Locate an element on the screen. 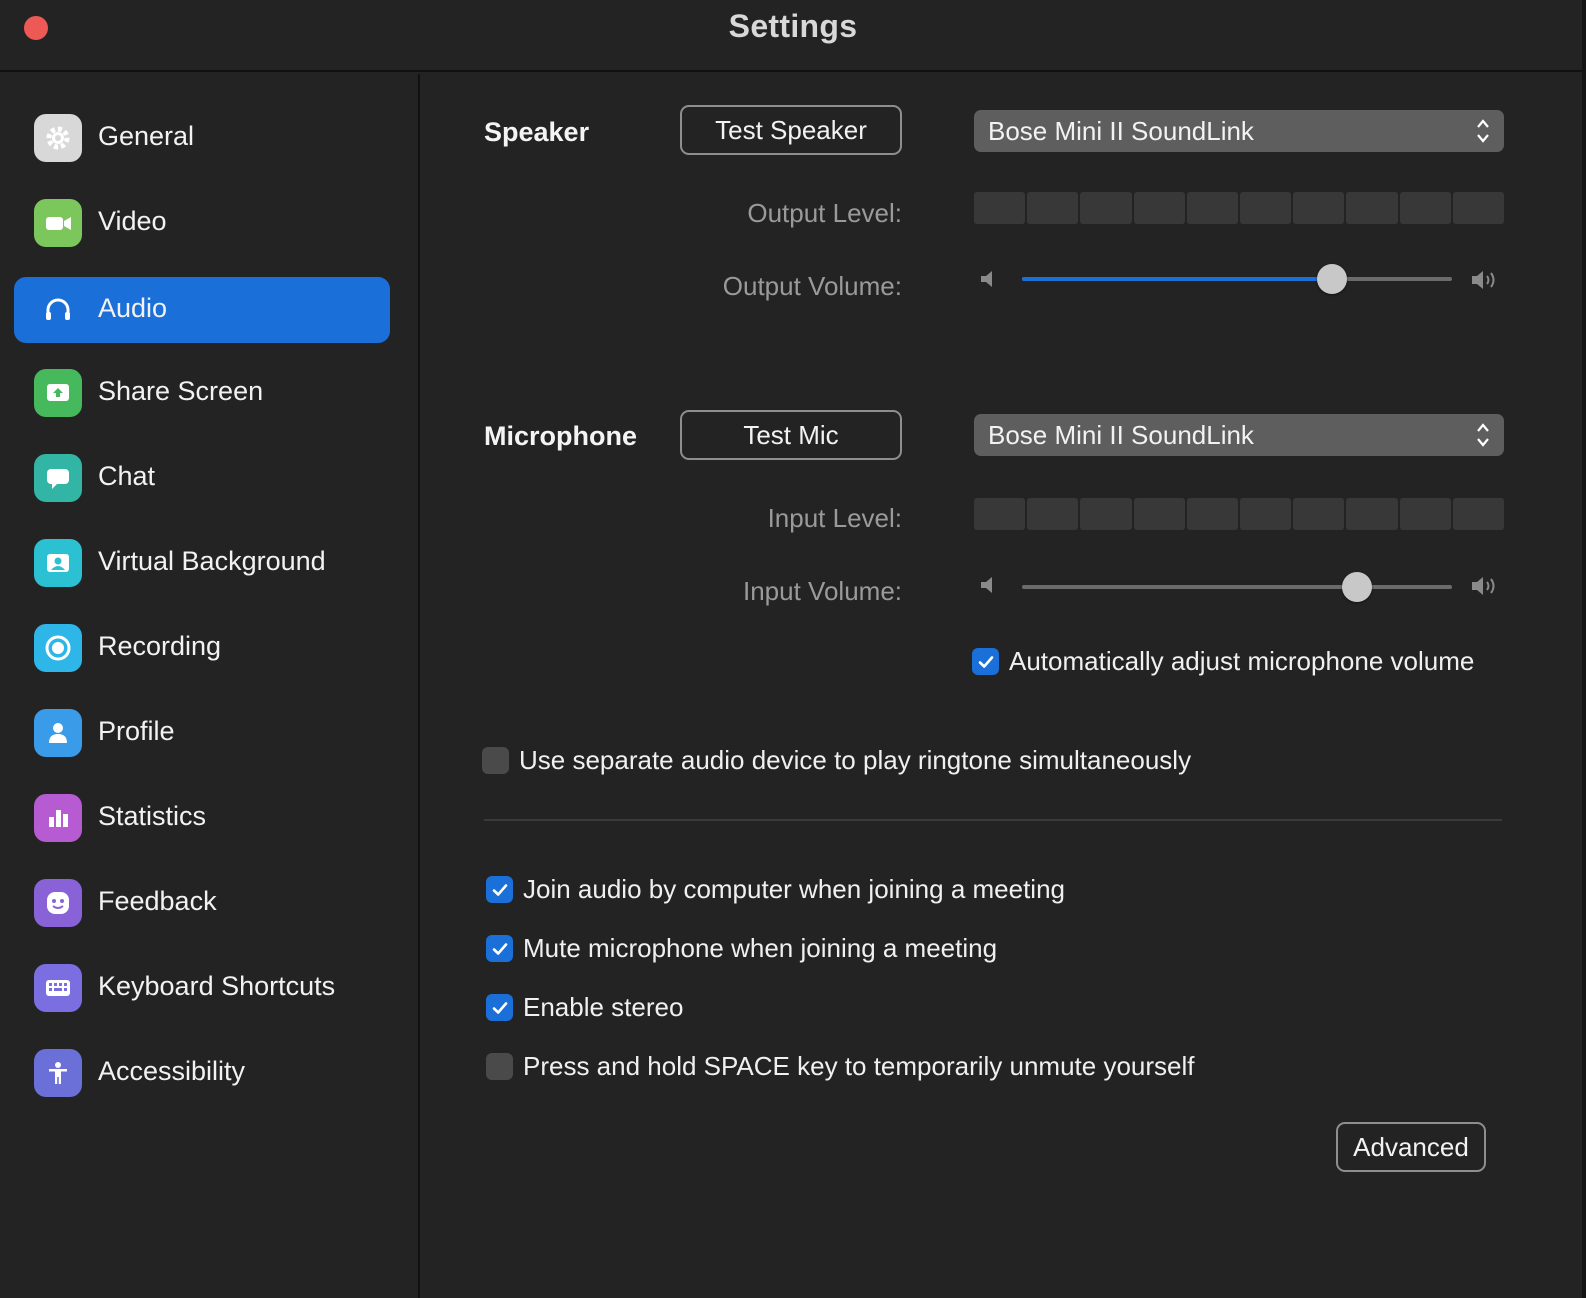 The width and height of the screenshot is (1586, 1298). microphone-device-select: Bose Mini II SoundLink is located at coordinates (1239, 435).